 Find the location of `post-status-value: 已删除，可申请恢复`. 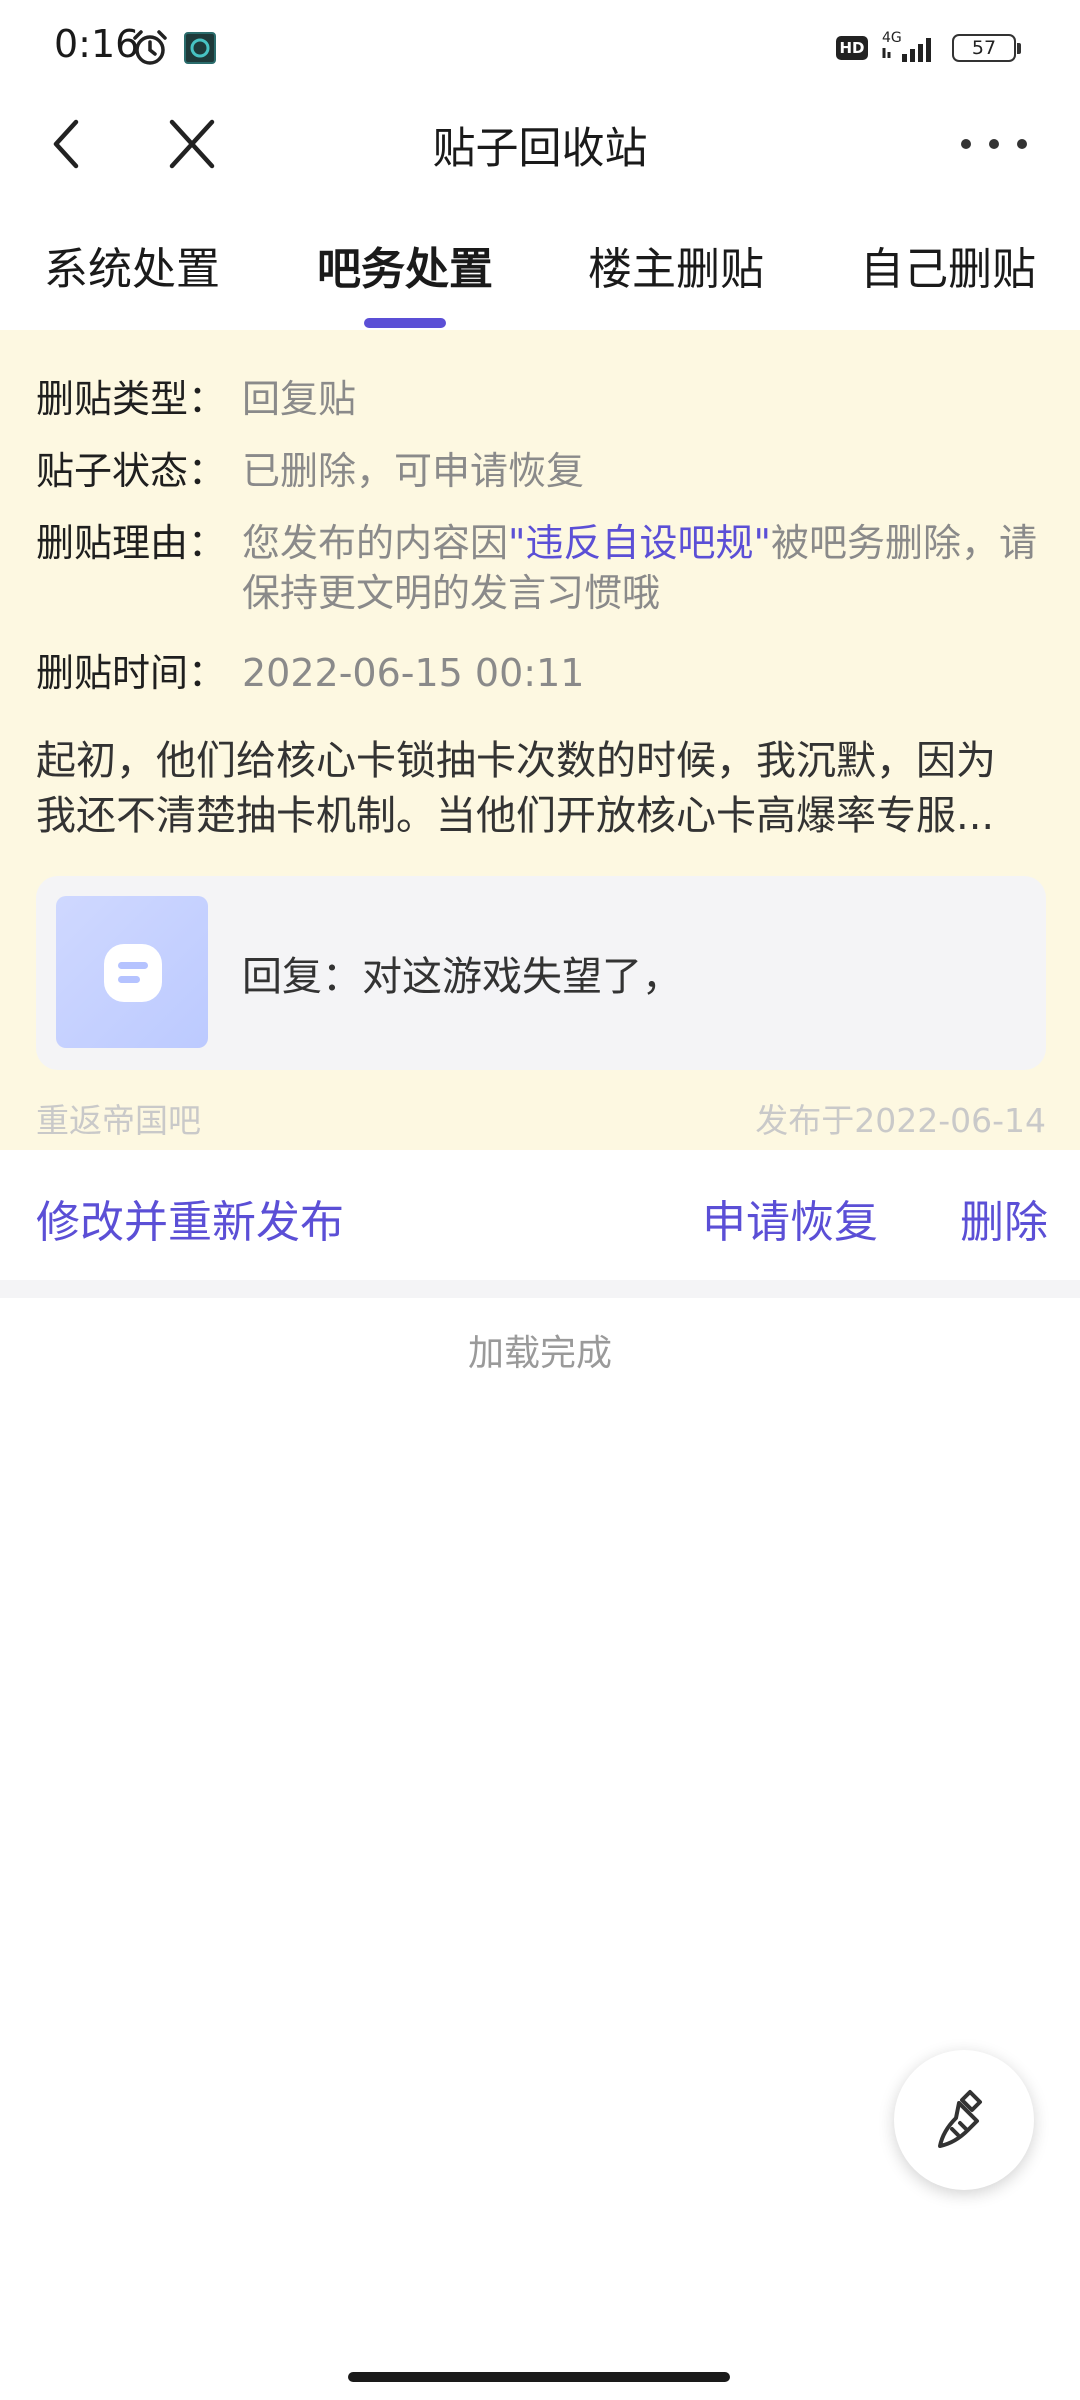

post-status-value: 已删除，可申请恢复 is located at coordinates (413, 471).